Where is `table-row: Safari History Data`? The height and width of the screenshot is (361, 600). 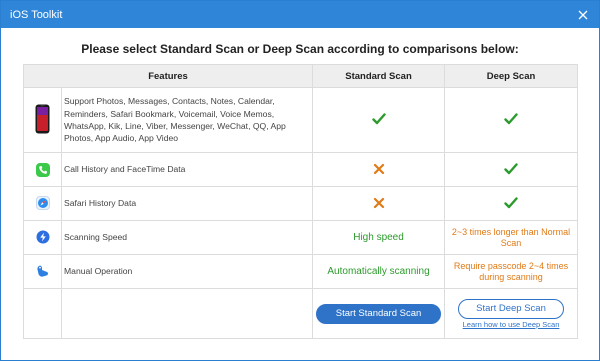 table-row: Safari History Data is located at coordinates (301, 203).